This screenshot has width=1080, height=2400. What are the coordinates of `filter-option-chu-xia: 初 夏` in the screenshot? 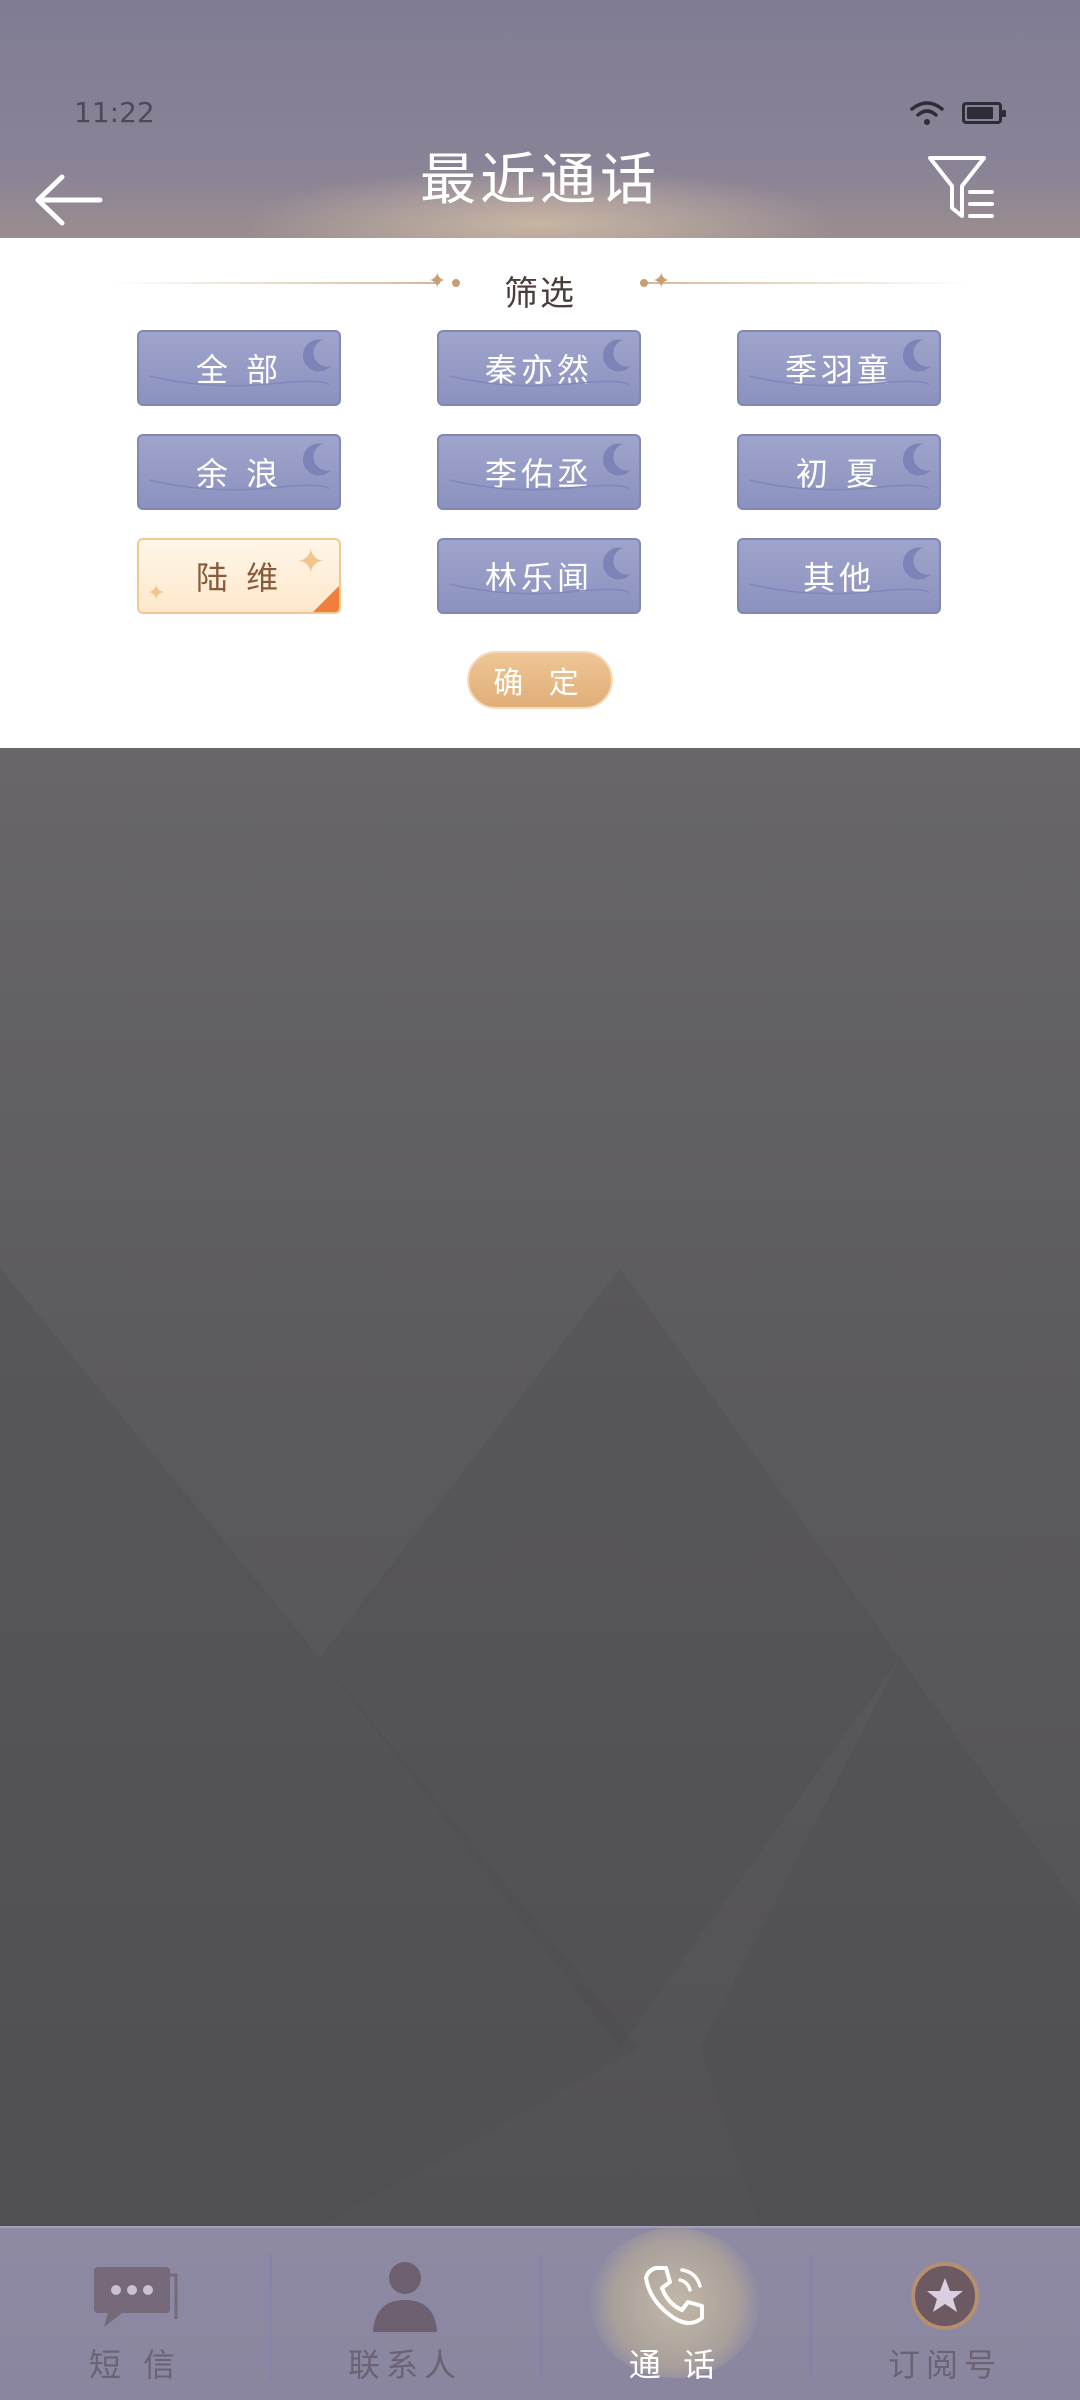 It's located at (839, 472).